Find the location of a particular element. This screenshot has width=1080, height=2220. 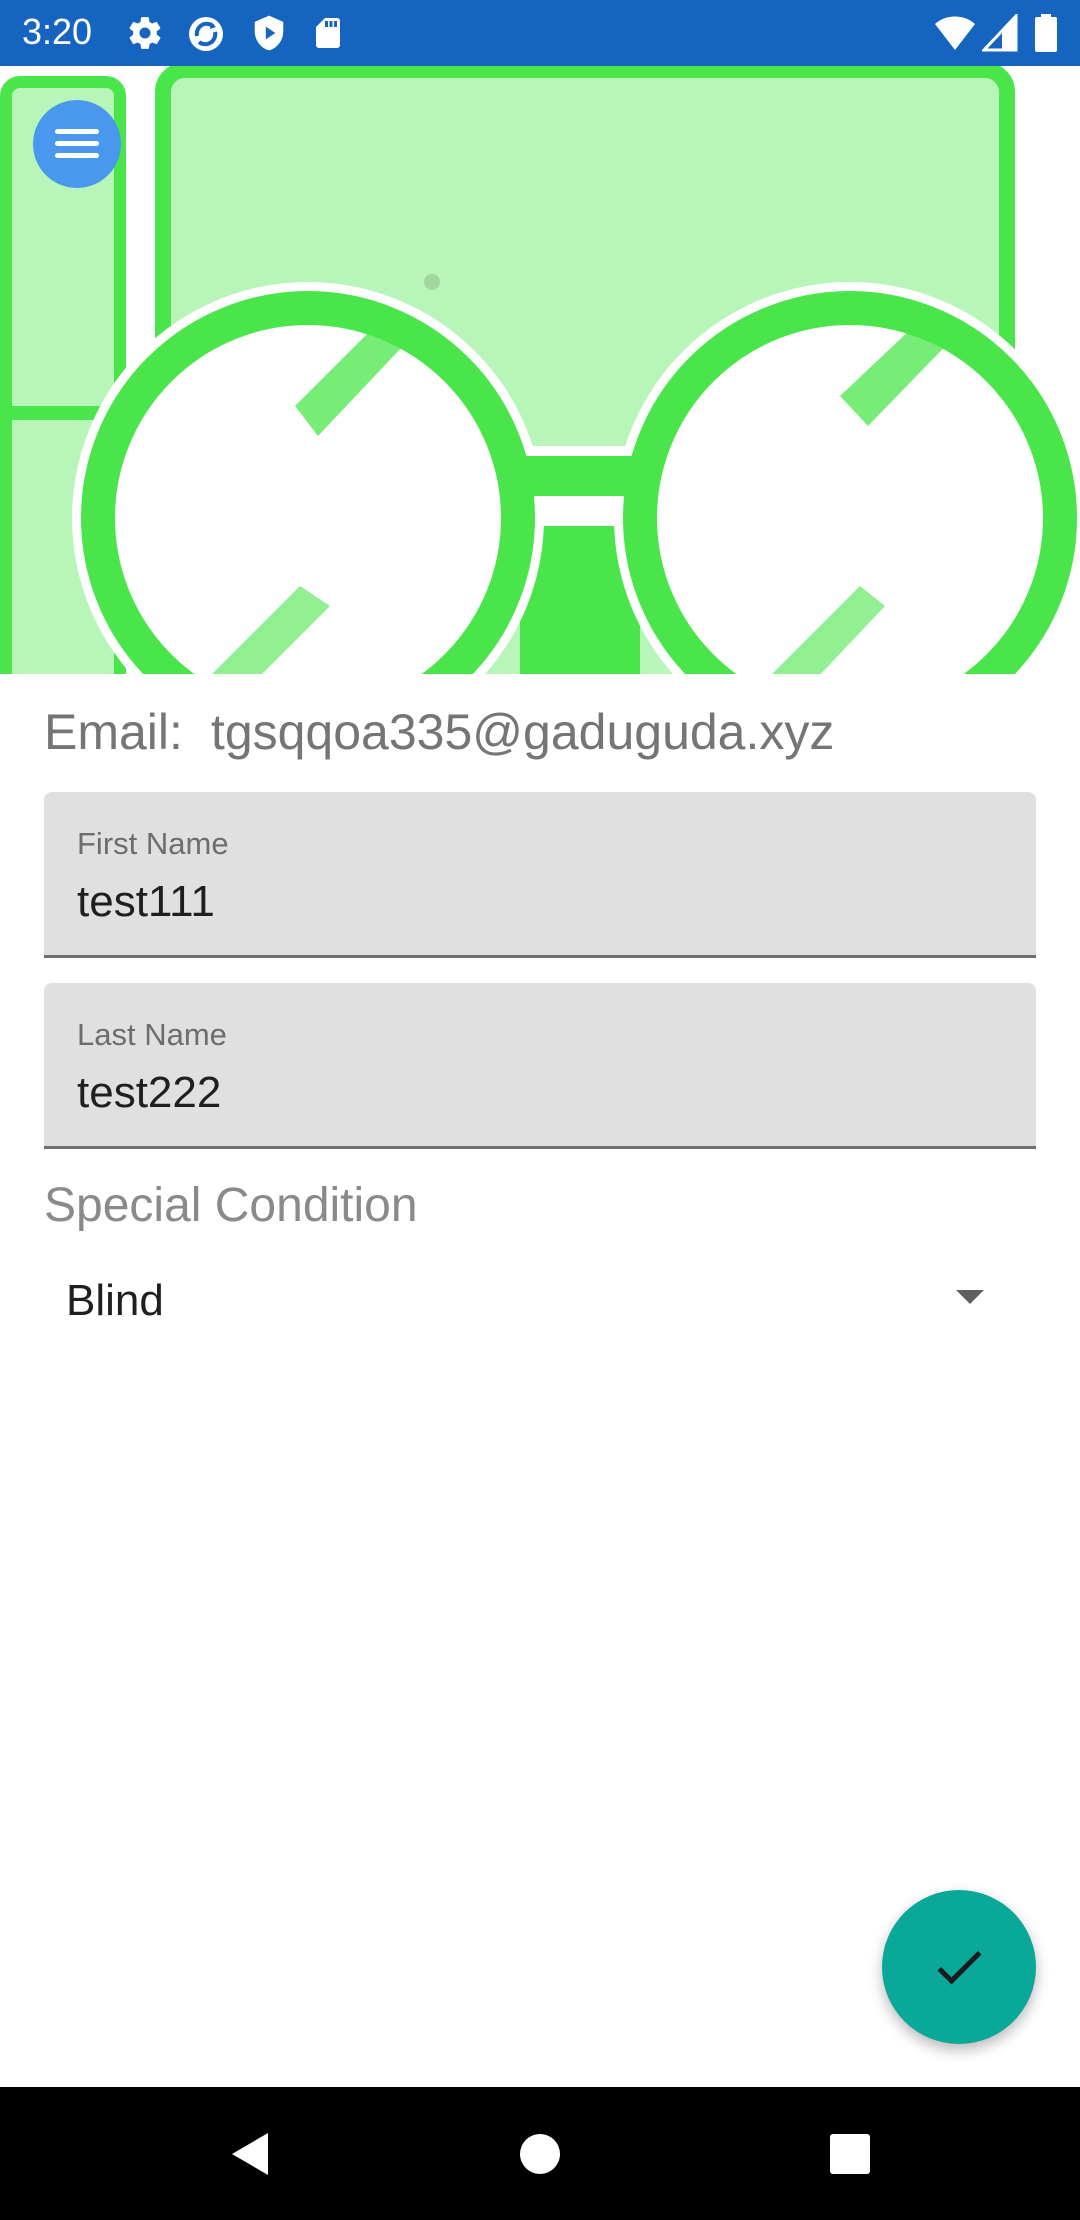

hamburger-menu-icon is located at coordinates (77, 131).